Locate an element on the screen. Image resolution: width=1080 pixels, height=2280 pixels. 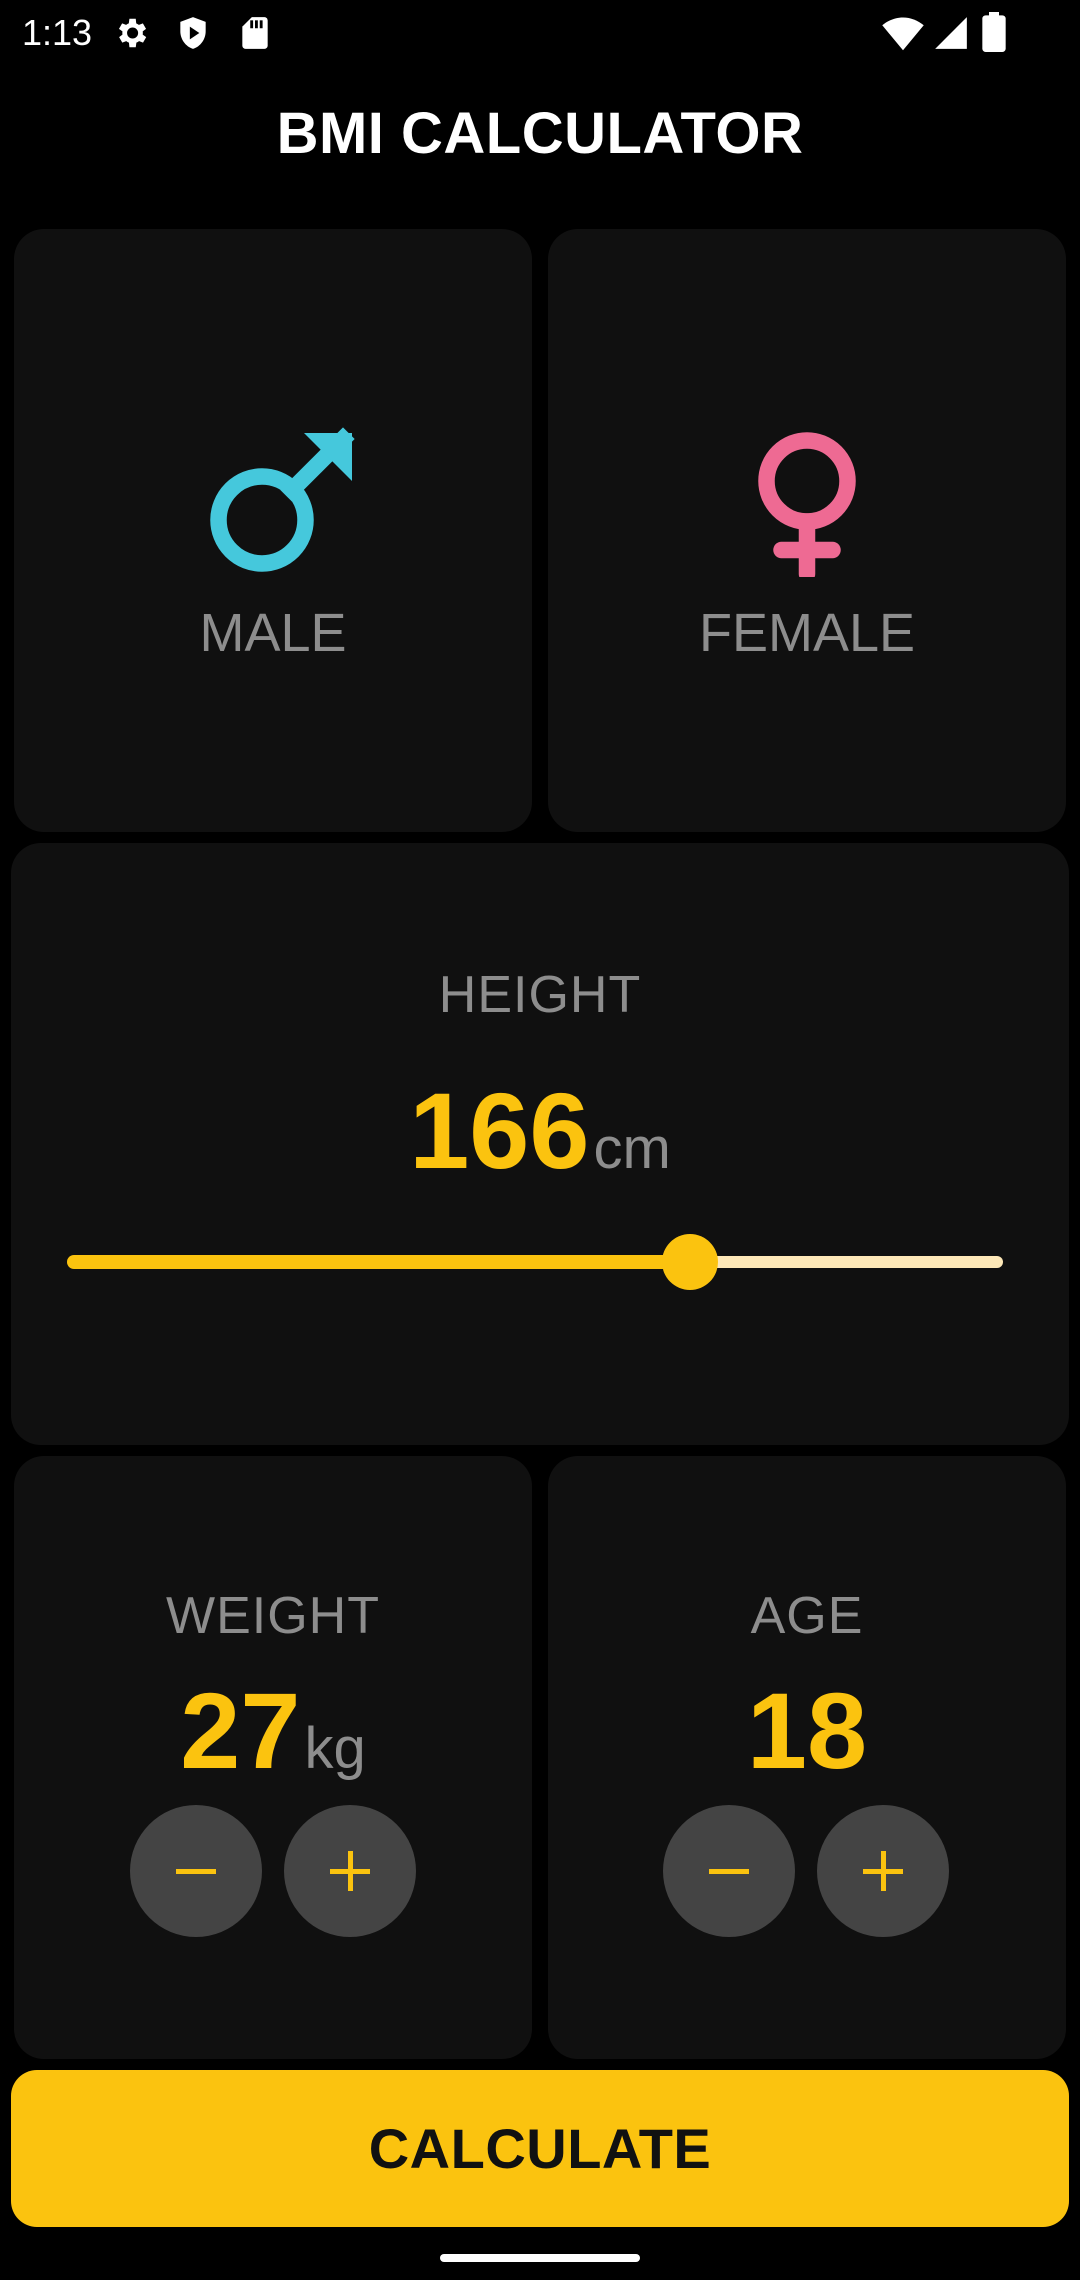
weight-increment-button is located at coordinates (350, 1871).